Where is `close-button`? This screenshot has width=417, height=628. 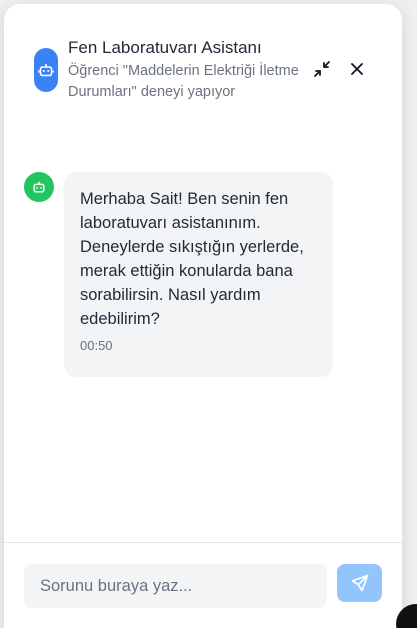
close-button is located at coordinates (357, 69).